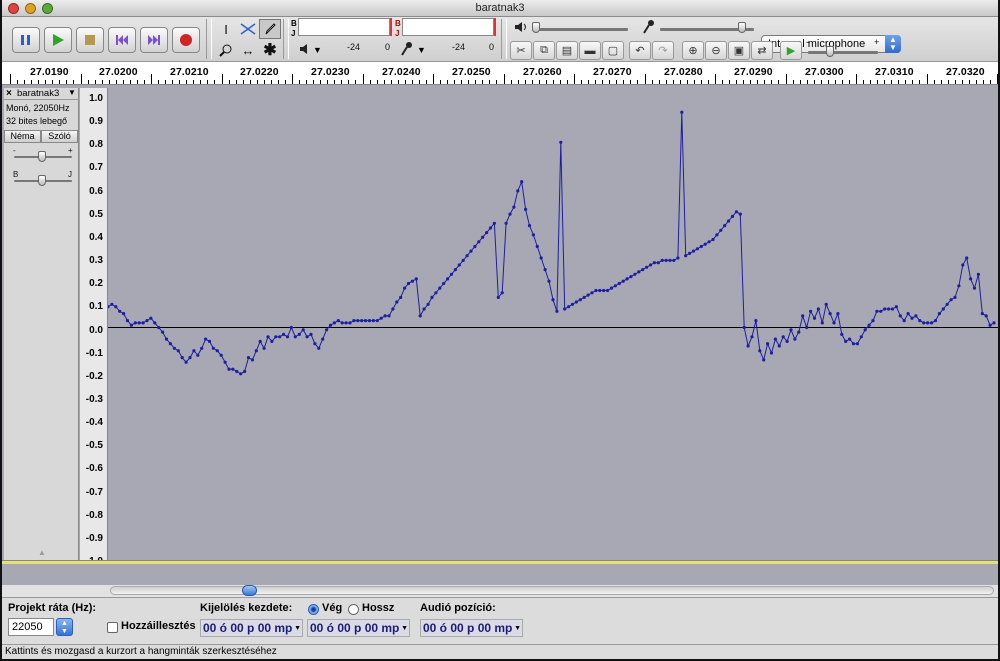 The height and width of the screenshot is (661, 1000). Describe the element at coordinates (742, 27) in the screenshot. I see `input-volume-slider` at that location.